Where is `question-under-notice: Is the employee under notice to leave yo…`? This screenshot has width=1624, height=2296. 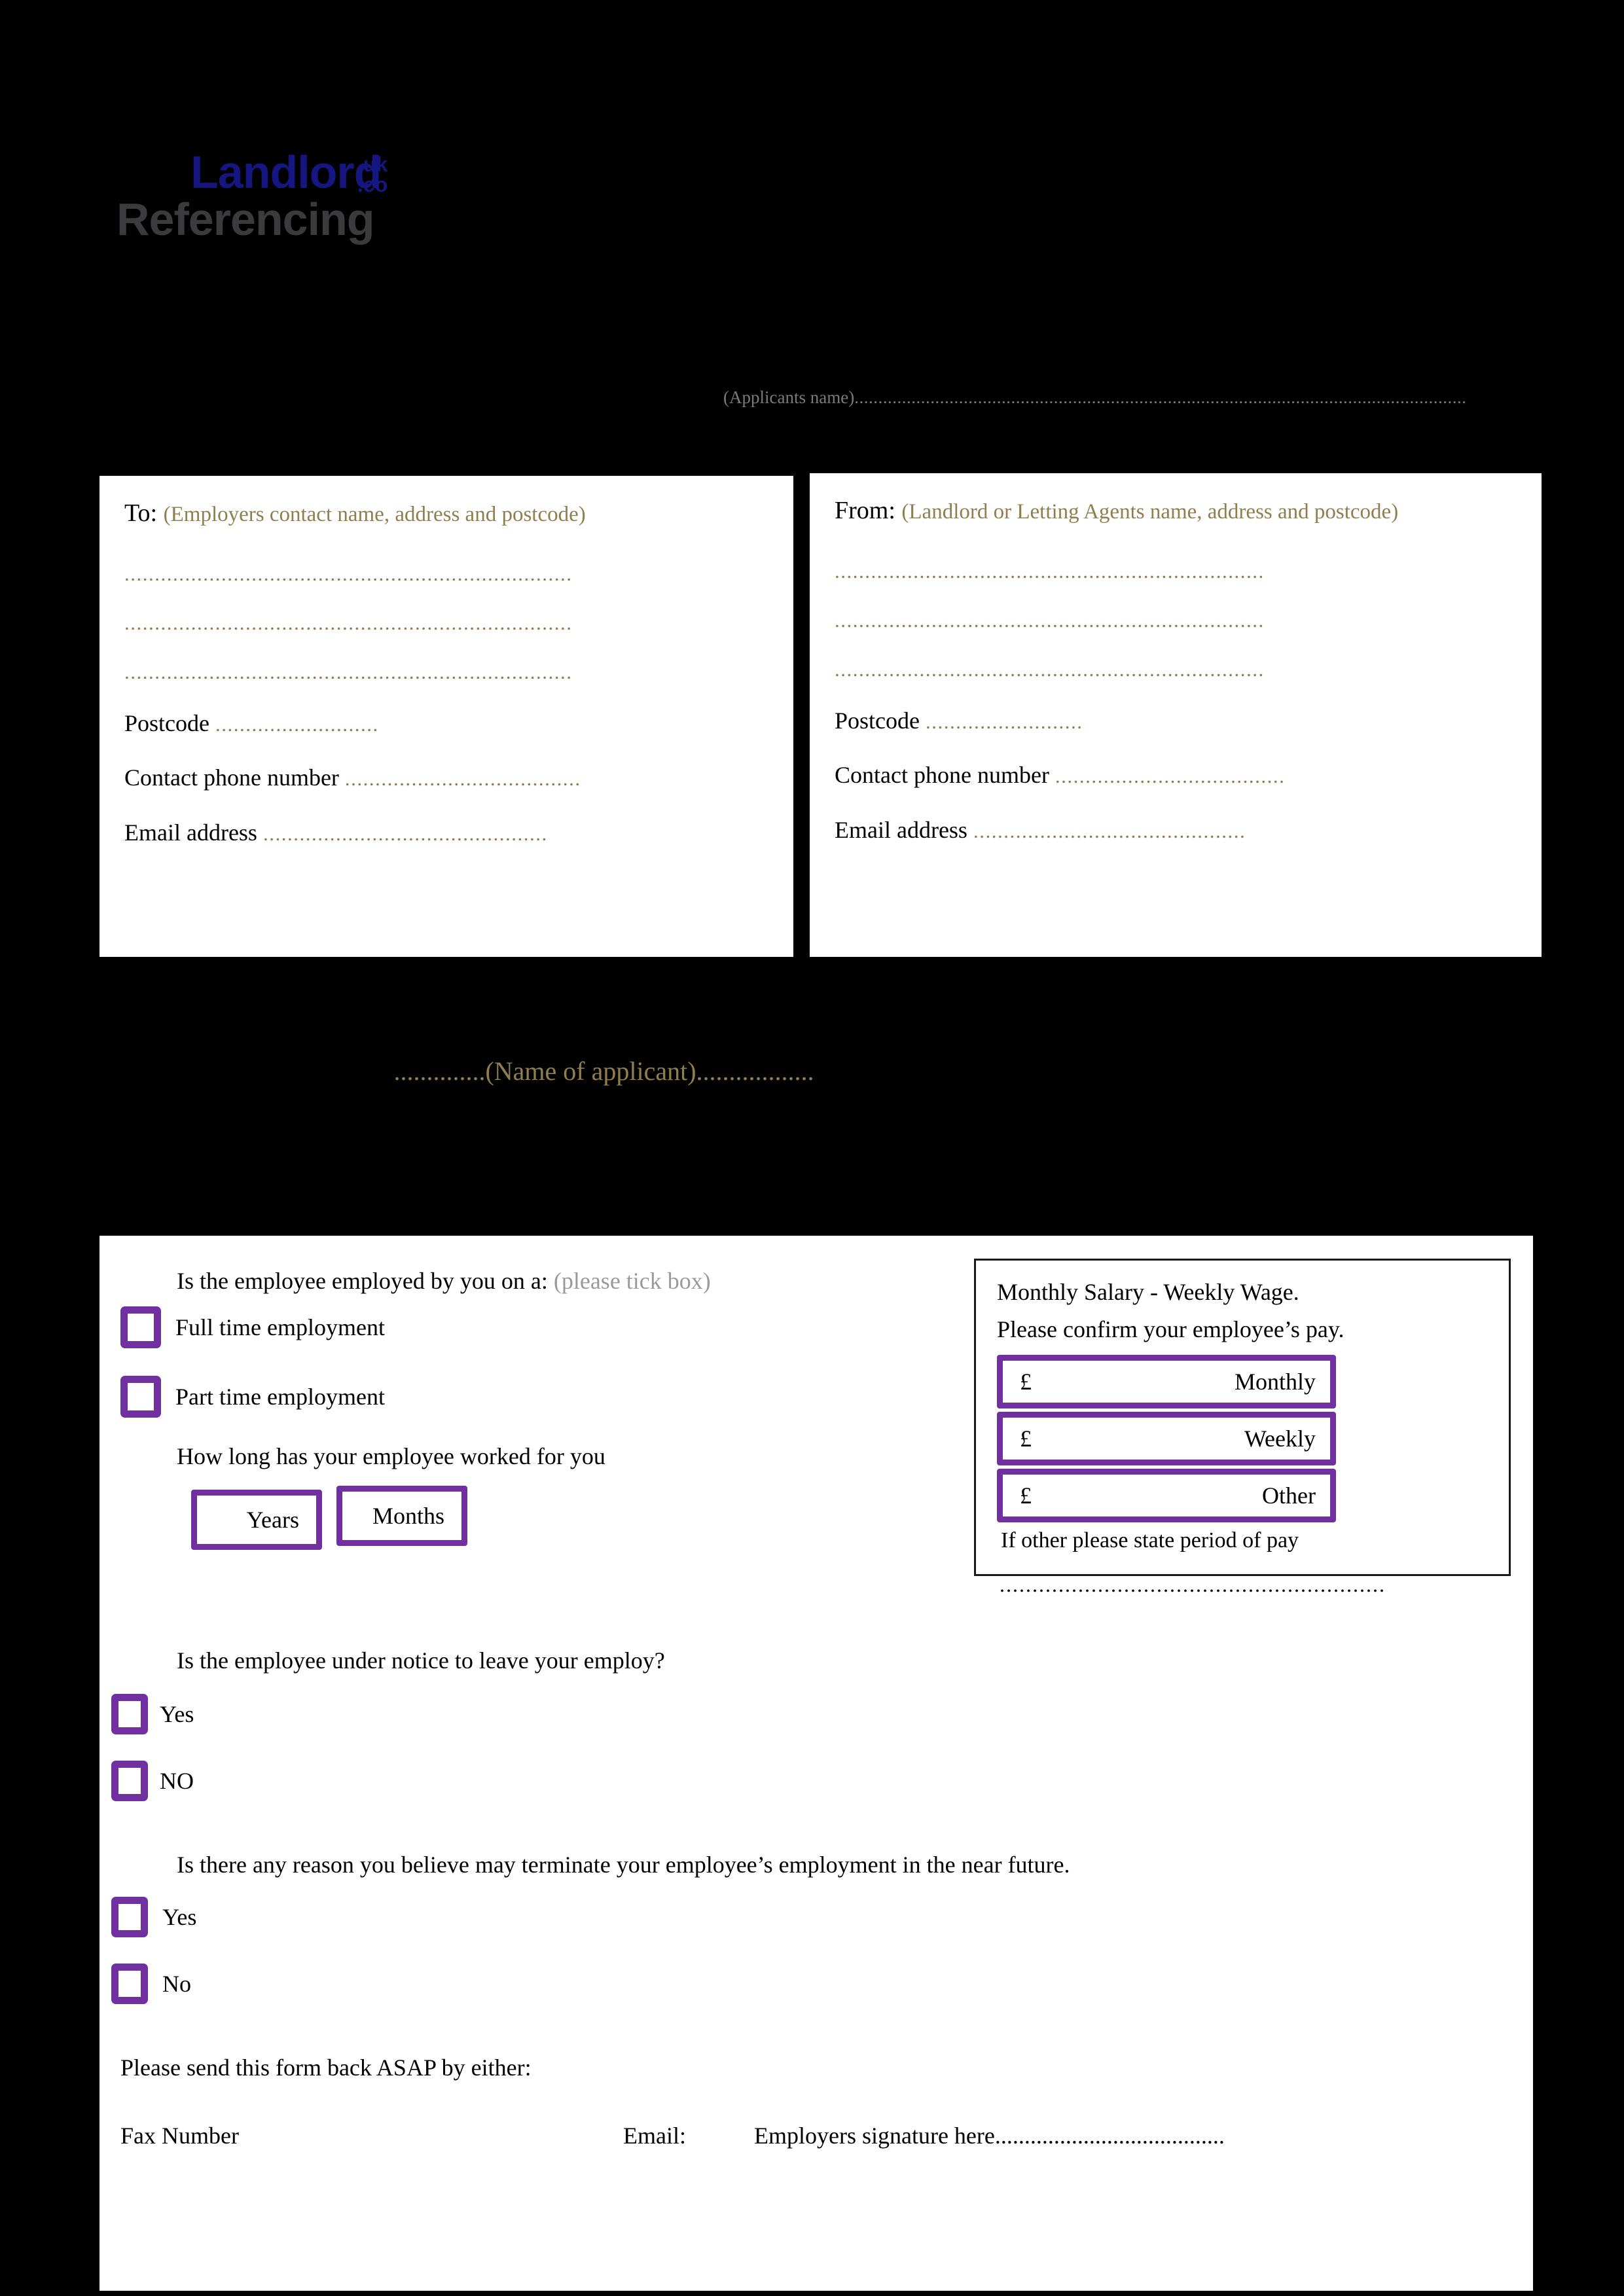 question-under-notice: Is the employee under notice to leave yo… is located at coordinates (421, 1660).